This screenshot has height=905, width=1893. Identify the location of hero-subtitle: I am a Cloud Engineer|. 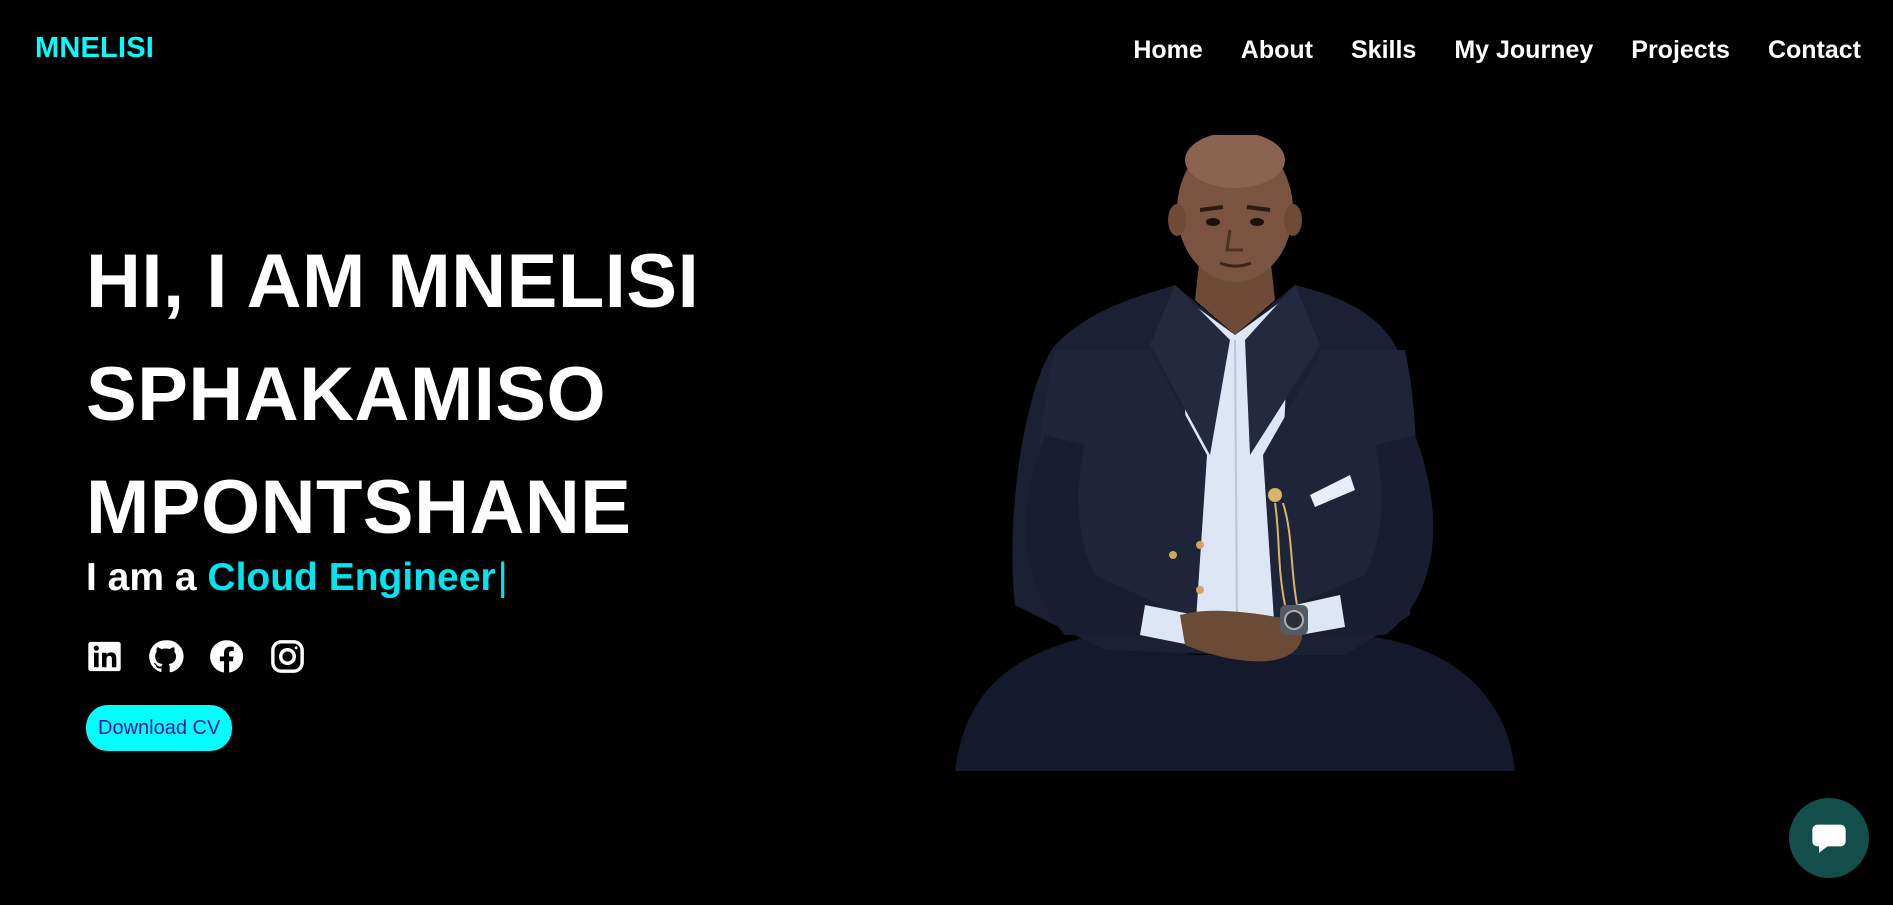
(496, 578).